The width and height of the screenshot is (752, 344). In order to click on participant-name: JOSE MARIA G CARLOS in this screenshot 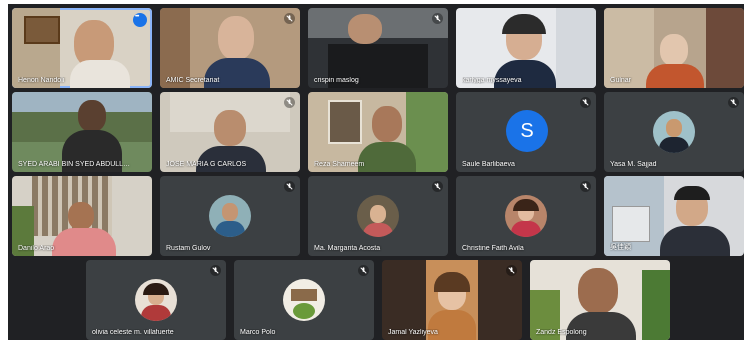, I will do `click(206, 164)`.